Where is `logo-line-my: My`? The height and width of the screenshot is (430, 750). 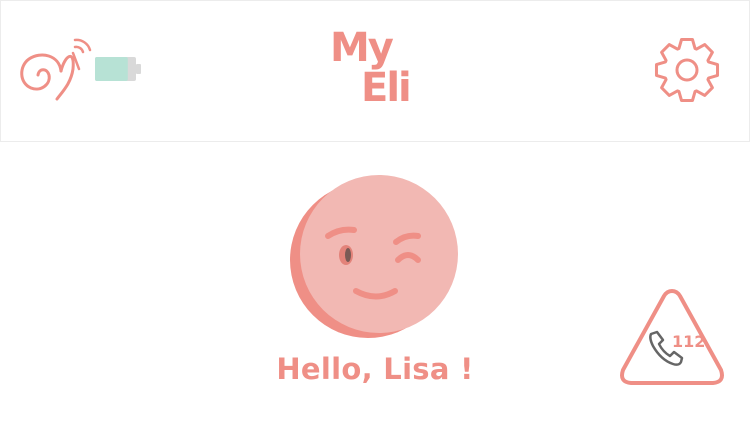
logo-line-my: My is located at coordinates (362, 48).